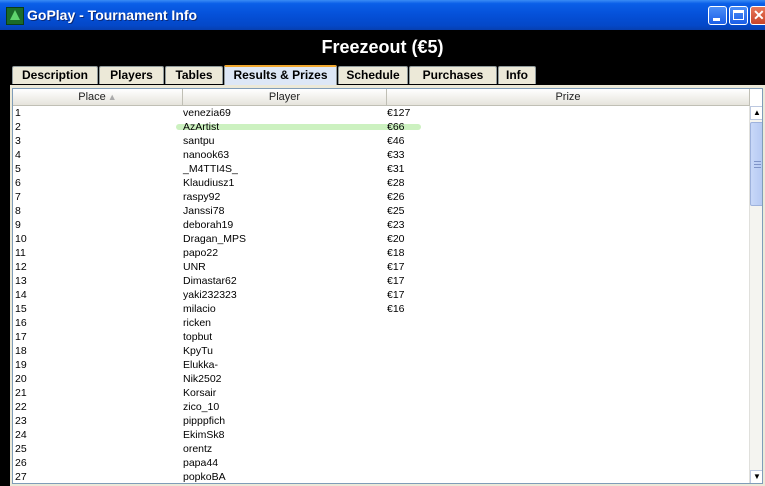 The width and height of the screenshot is (765, 486). What do you see at coordinates (194, 75) in the screenshot?
I see `tab-tables: Tables` at bounding box center [194, 75].